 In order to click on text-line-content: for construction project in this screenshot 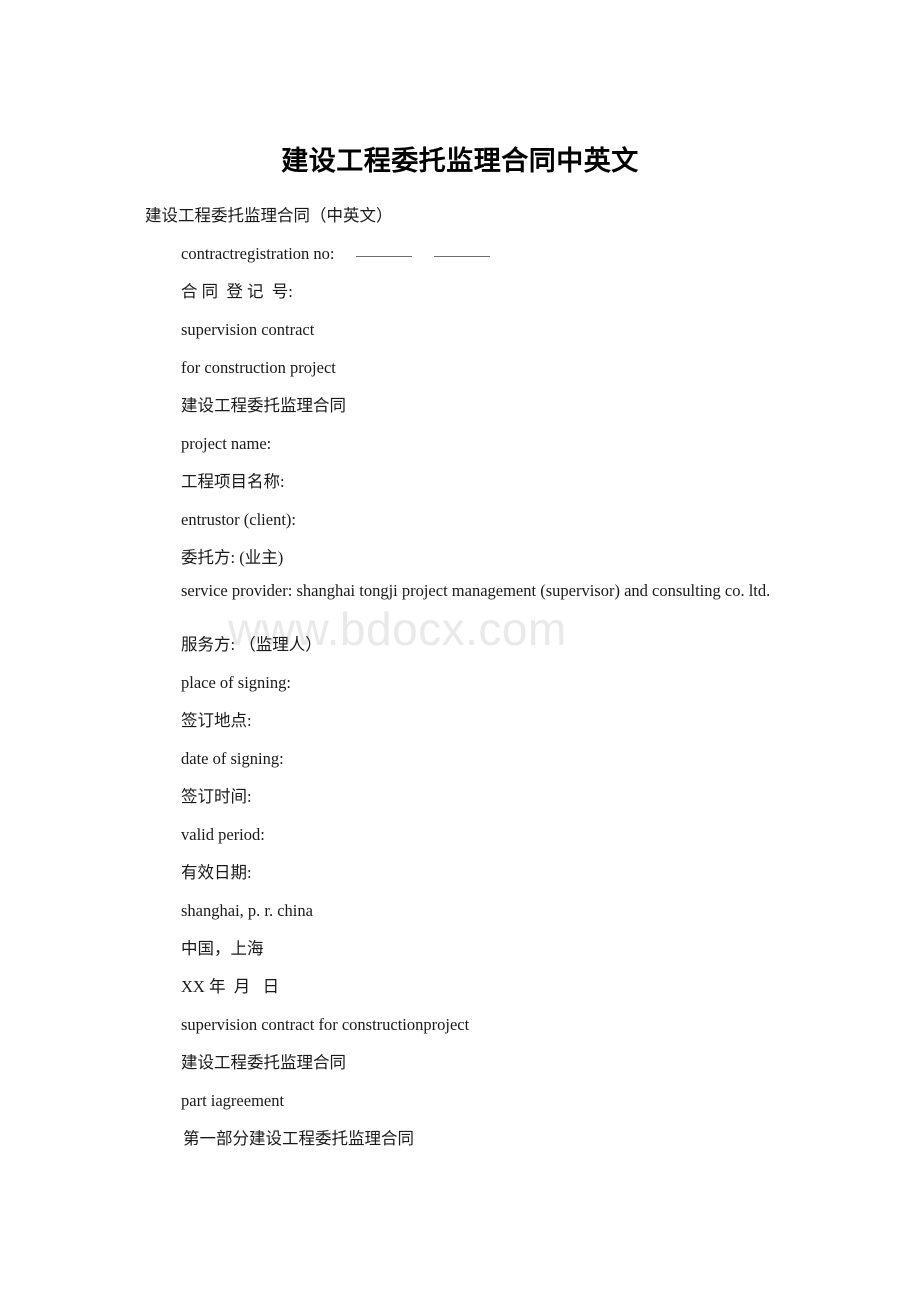, I will do `click(258, 367)`.